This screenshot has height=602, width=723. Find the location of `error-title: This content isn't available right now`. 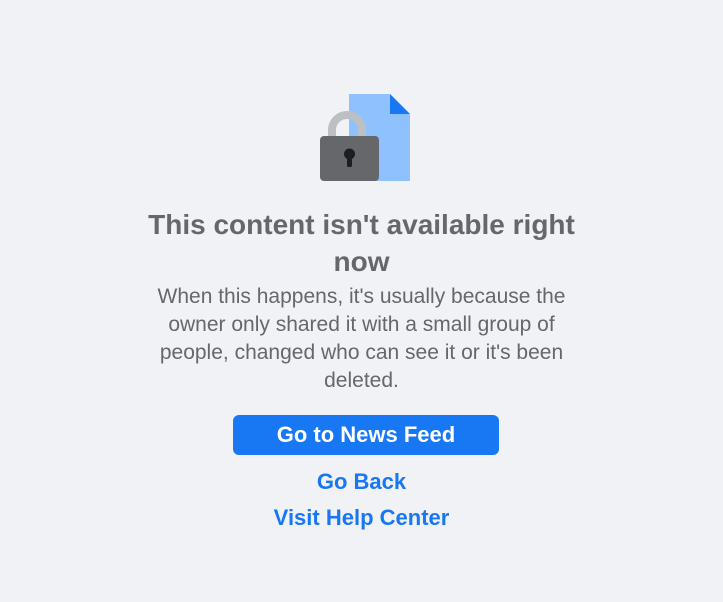

error-title: This content isn't available right now is located at coordinates (361, 243).